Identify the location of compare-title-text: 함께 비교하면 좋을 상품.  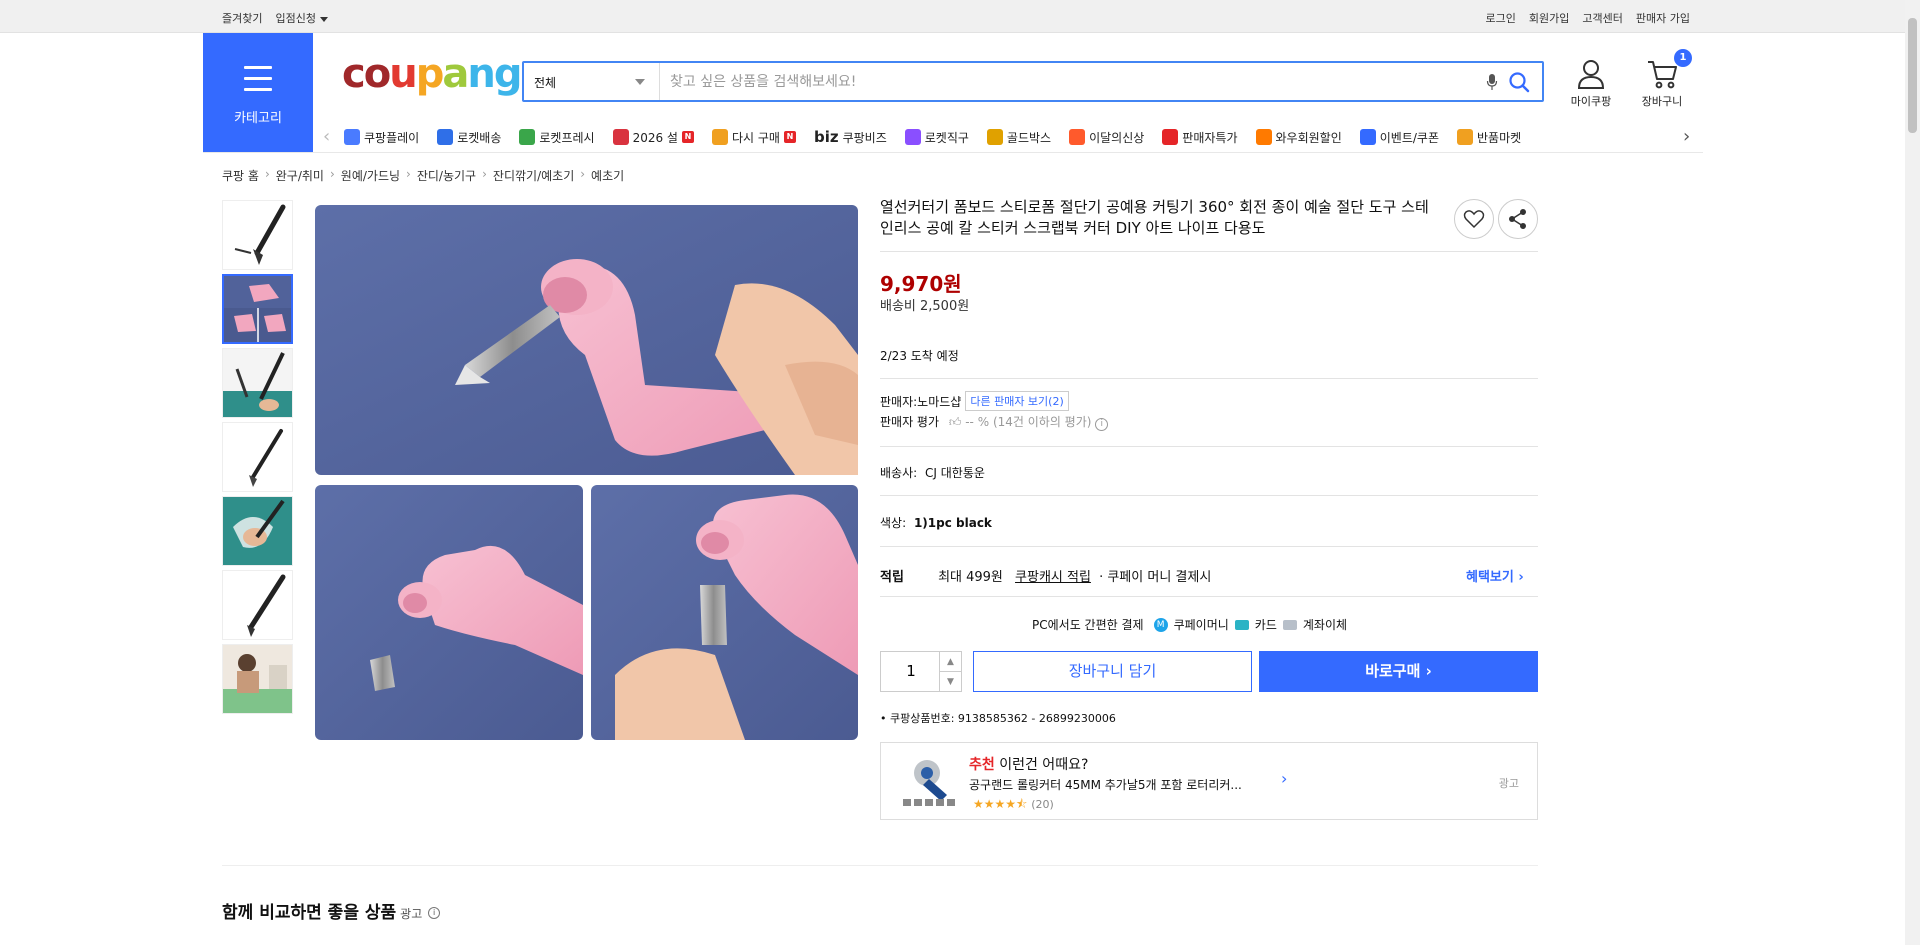
(309, 913).